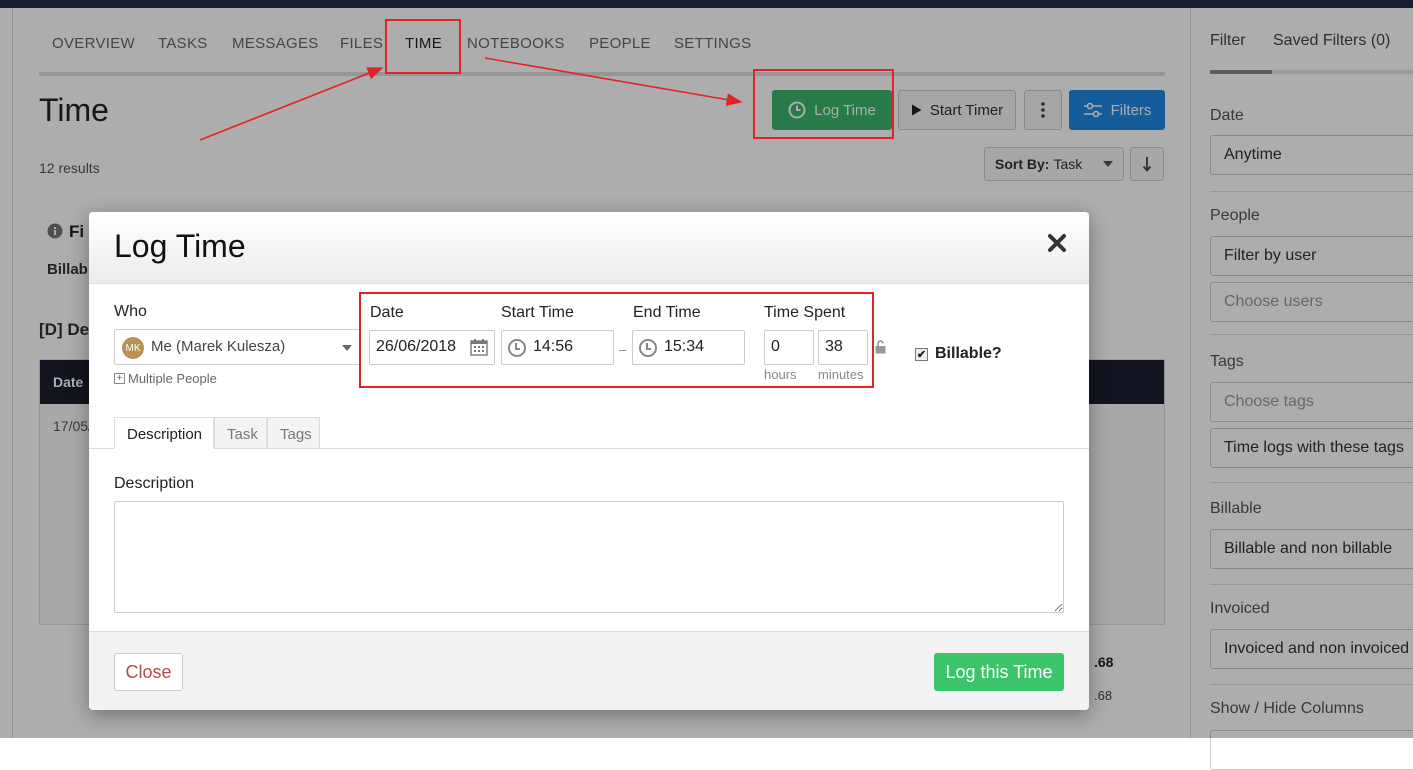 This screenshot has height=770, width=1413. Describe the element at coordinates (841, 374) in the screenshot. I see `minutes-label: minutes` at that location.